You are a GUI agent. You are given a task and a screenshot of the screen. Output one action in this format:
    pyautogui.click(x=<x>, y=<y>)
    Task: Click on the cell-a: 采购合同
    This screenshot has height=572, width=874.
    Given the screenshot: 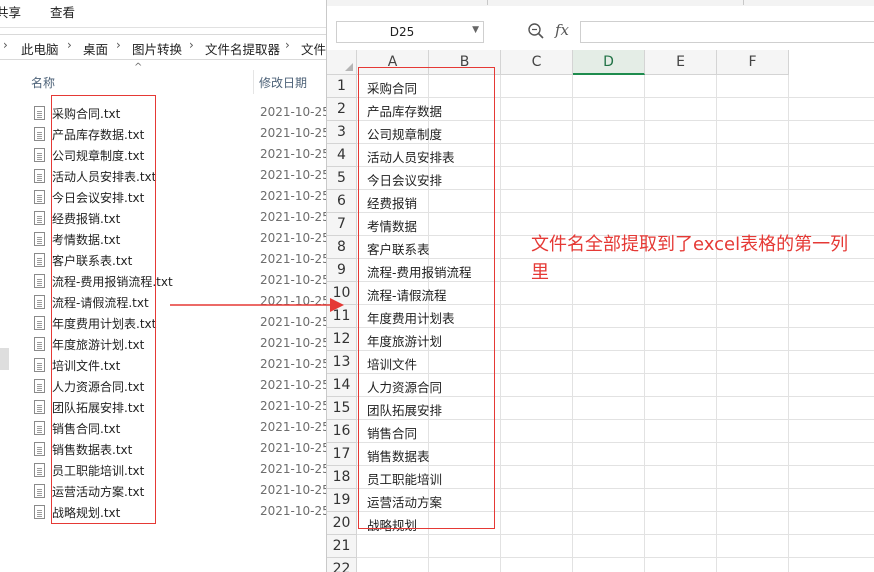 What is the action you would take?
    pyautogui.click(x=392, y=87)
    